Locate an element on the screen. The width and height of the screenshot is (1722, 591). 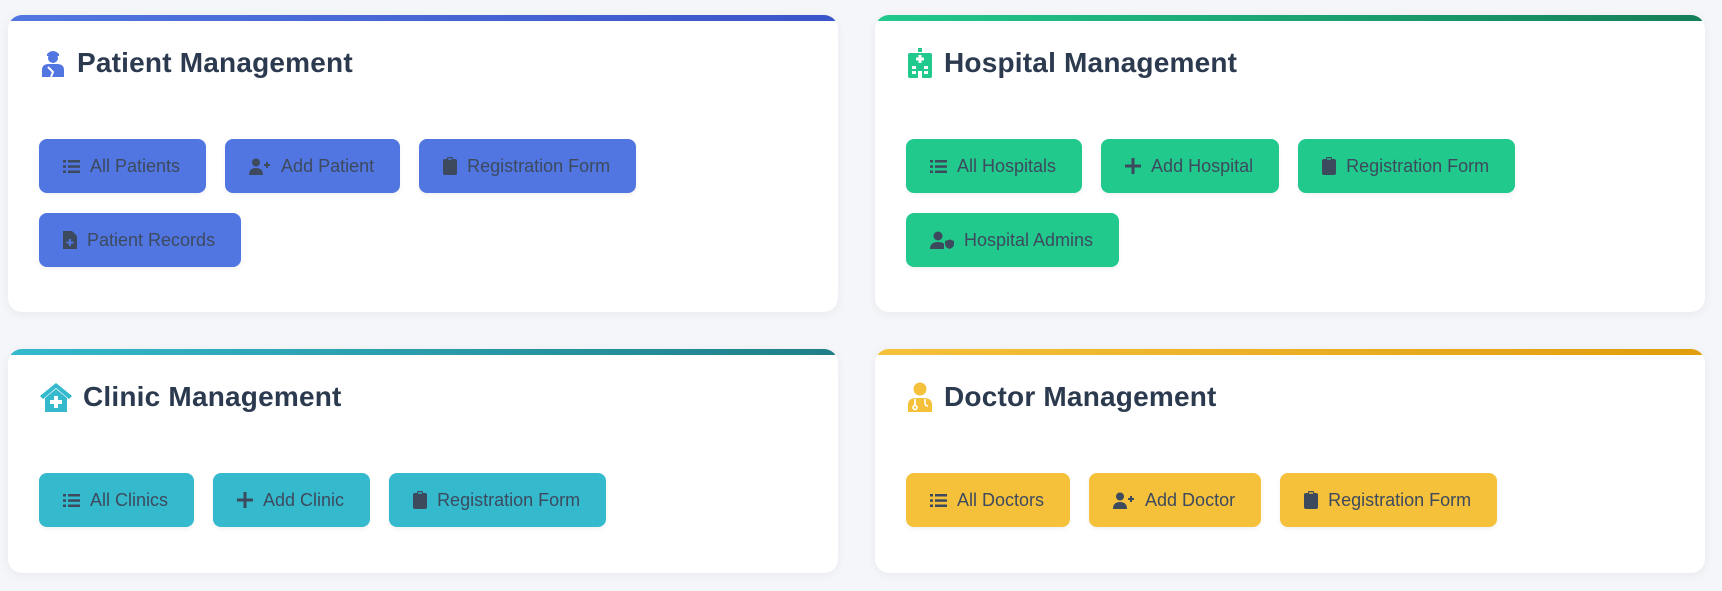
patient-registration-form-button: Registration Form is located at coordinates (528, 166).